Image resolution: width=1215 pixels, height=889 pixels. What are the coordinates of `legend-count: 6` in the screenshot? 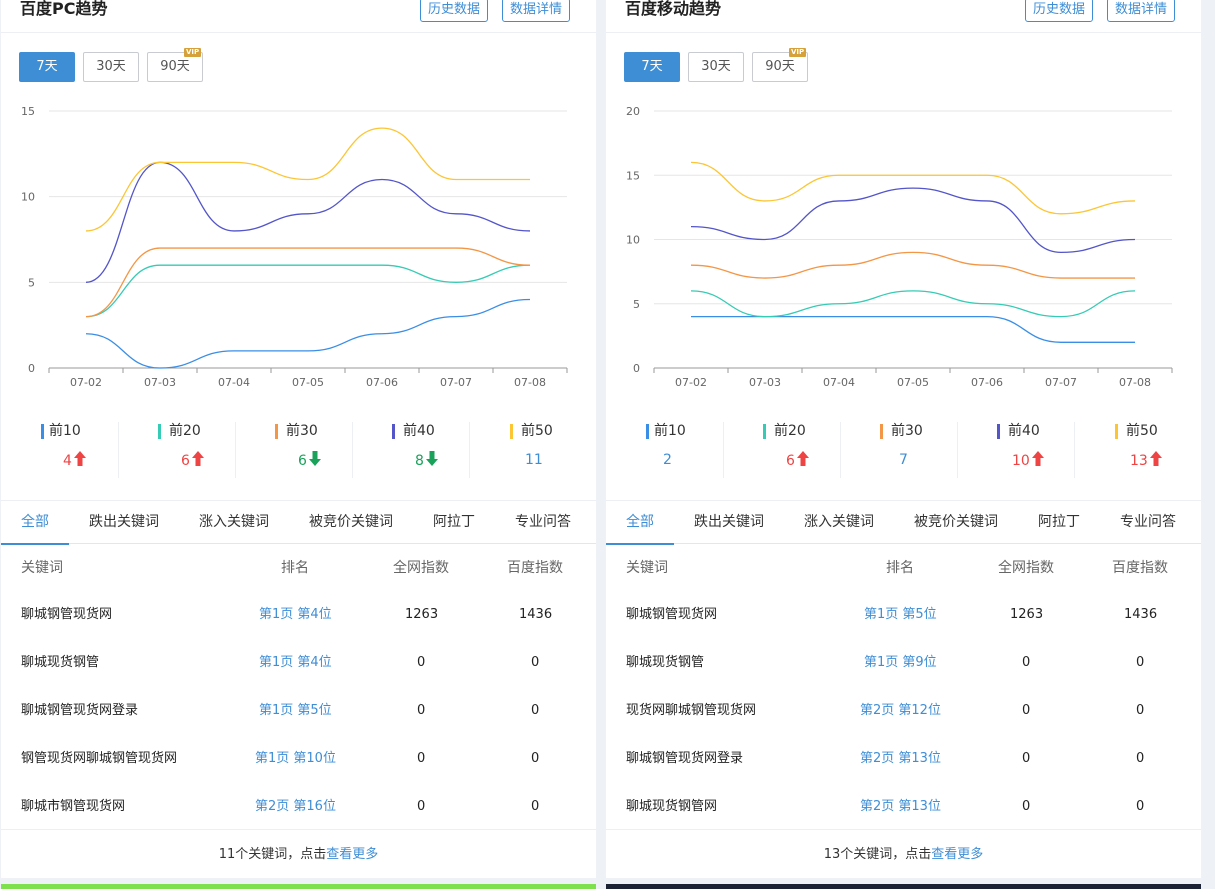 It's located at (790, 461).